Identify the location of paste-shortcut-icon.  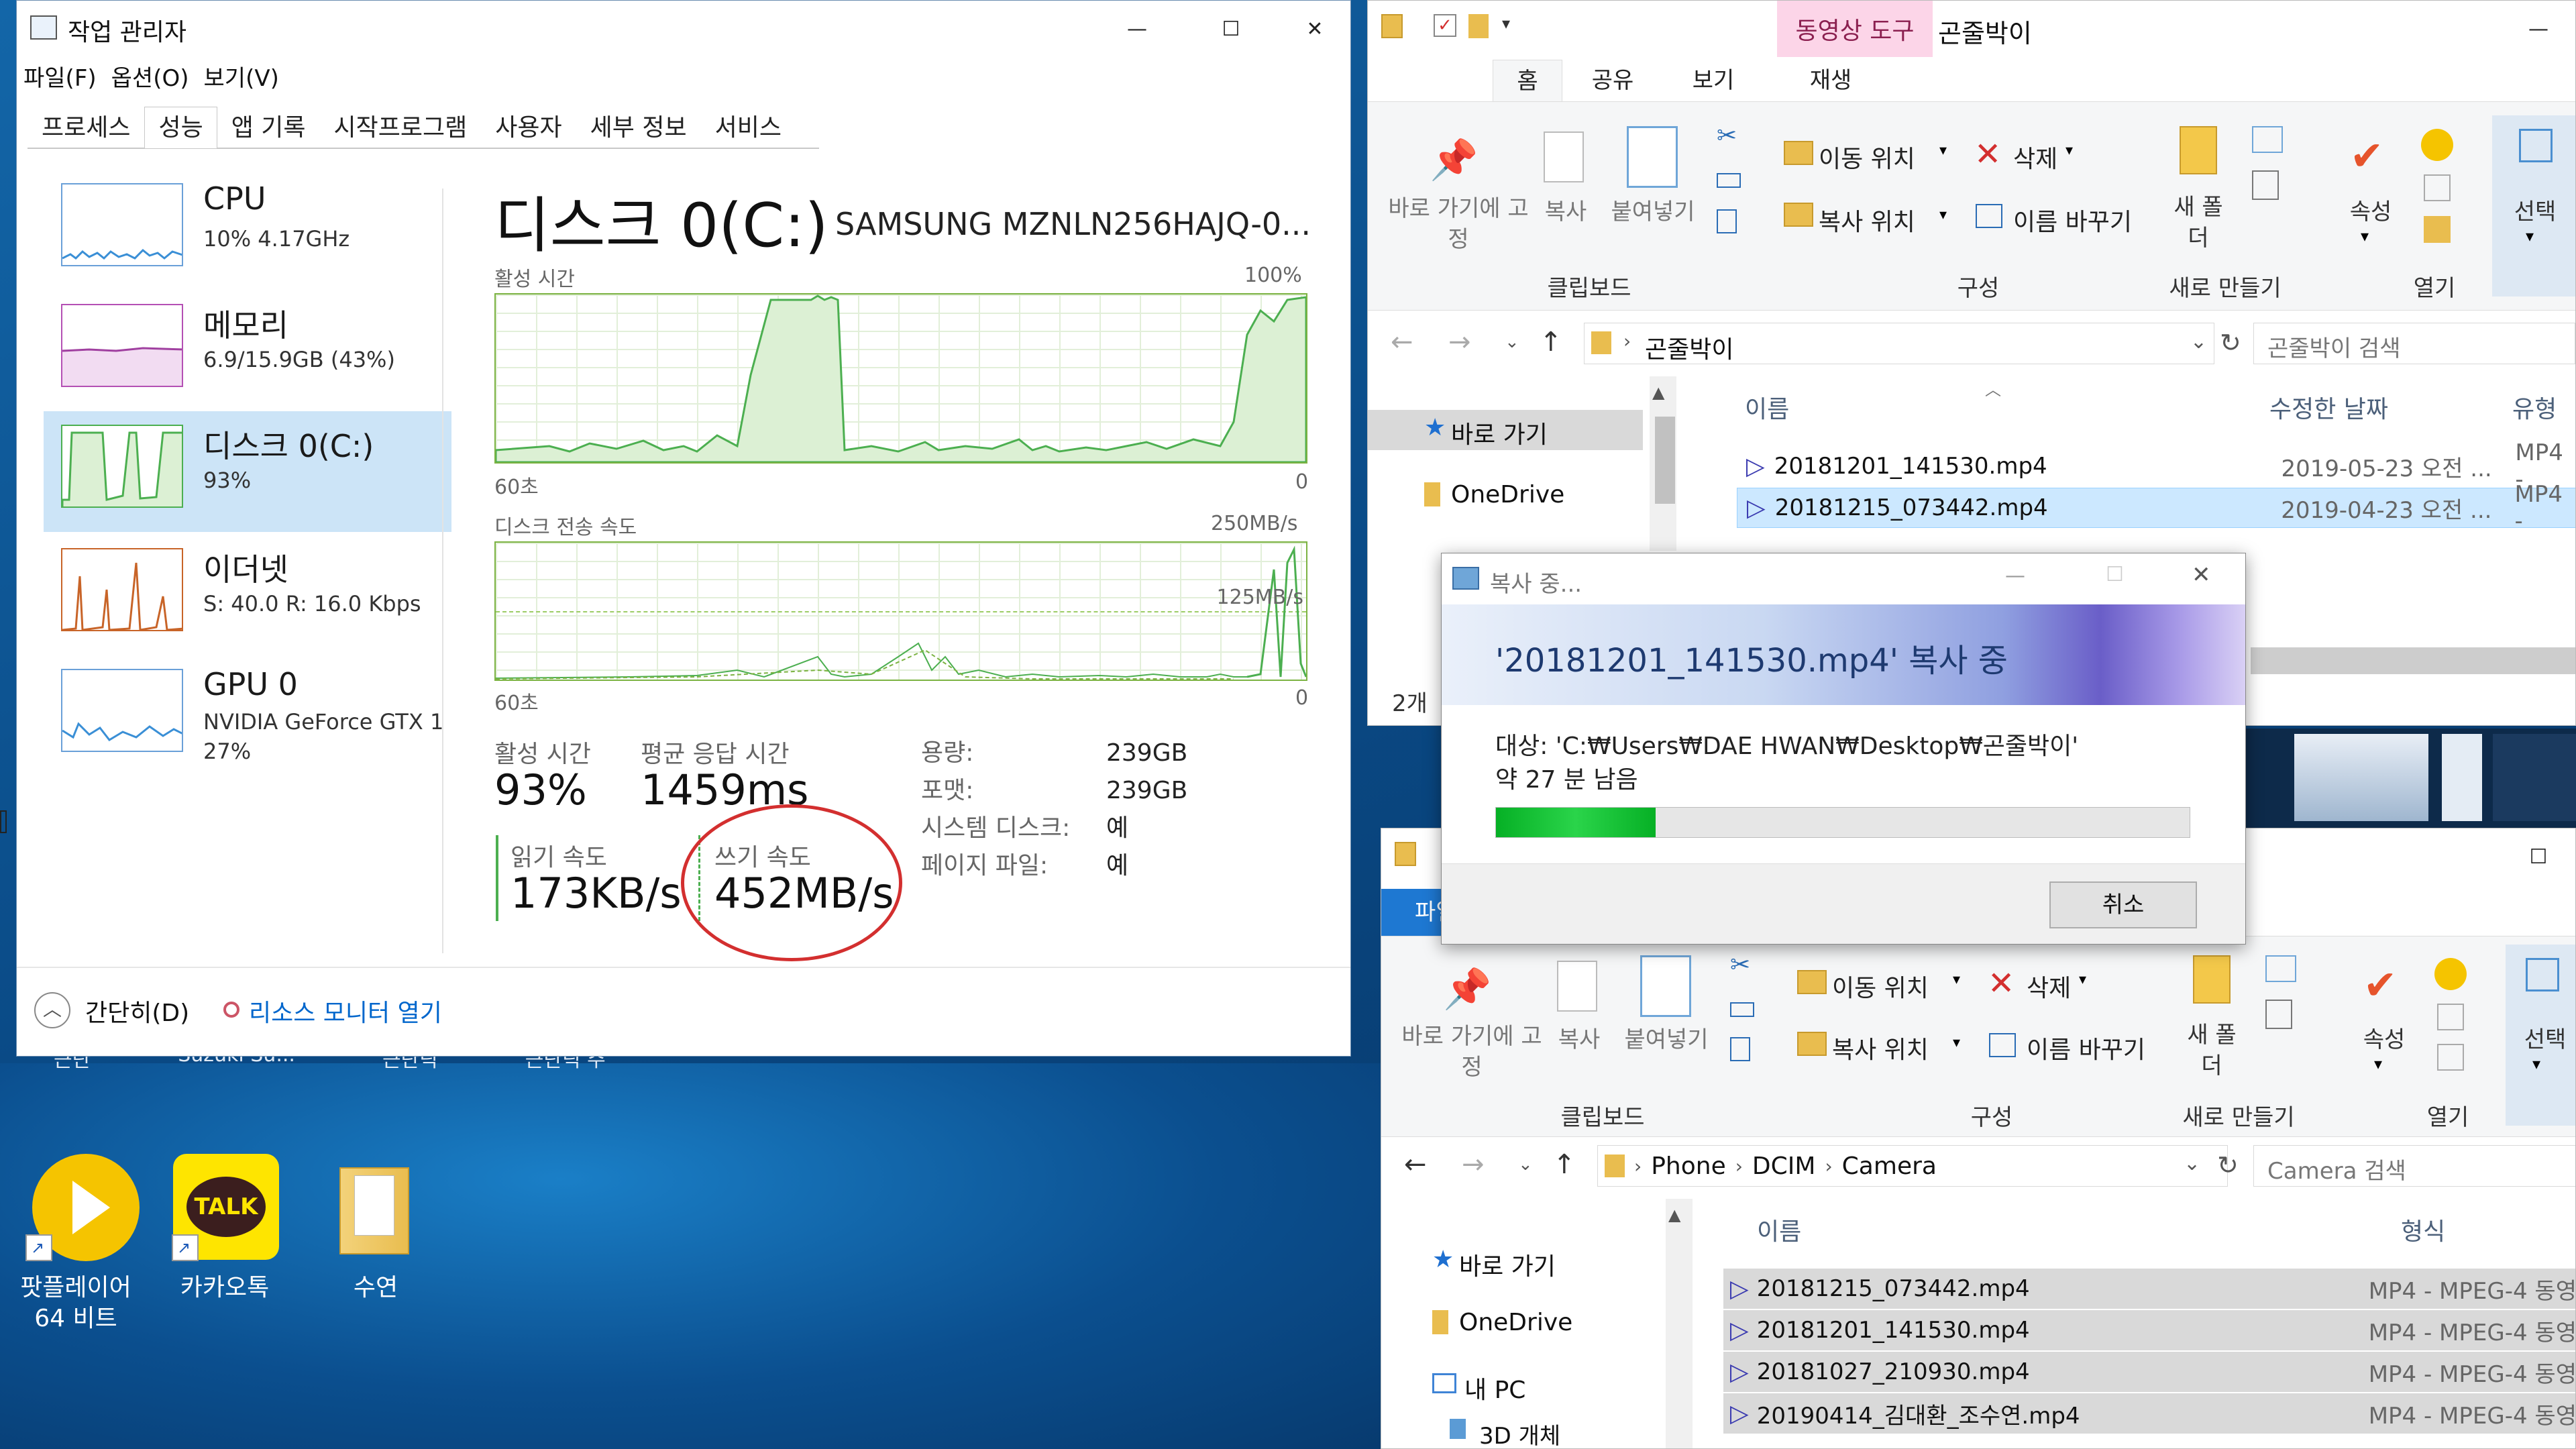
(1740, 1049).